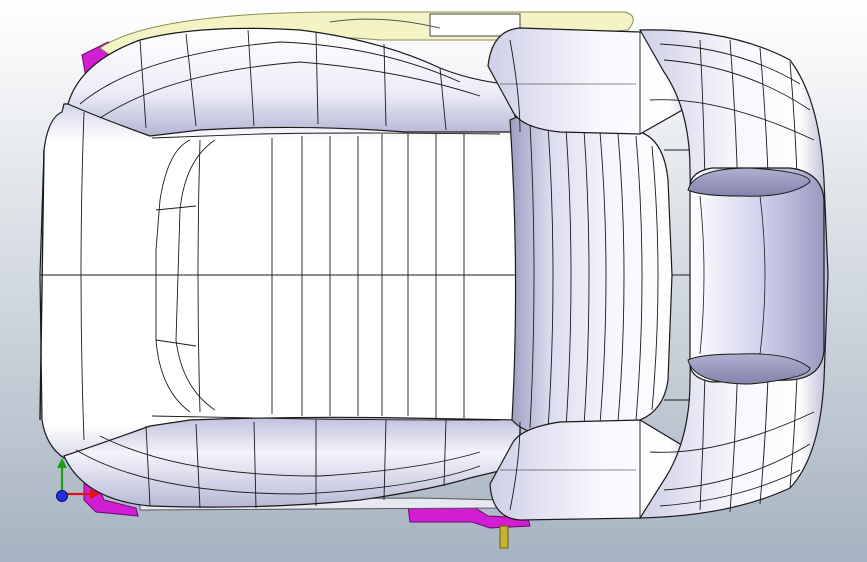 This screenshot has height=562, width=867. I want to click on adjuster-pin, so click(504, 537).